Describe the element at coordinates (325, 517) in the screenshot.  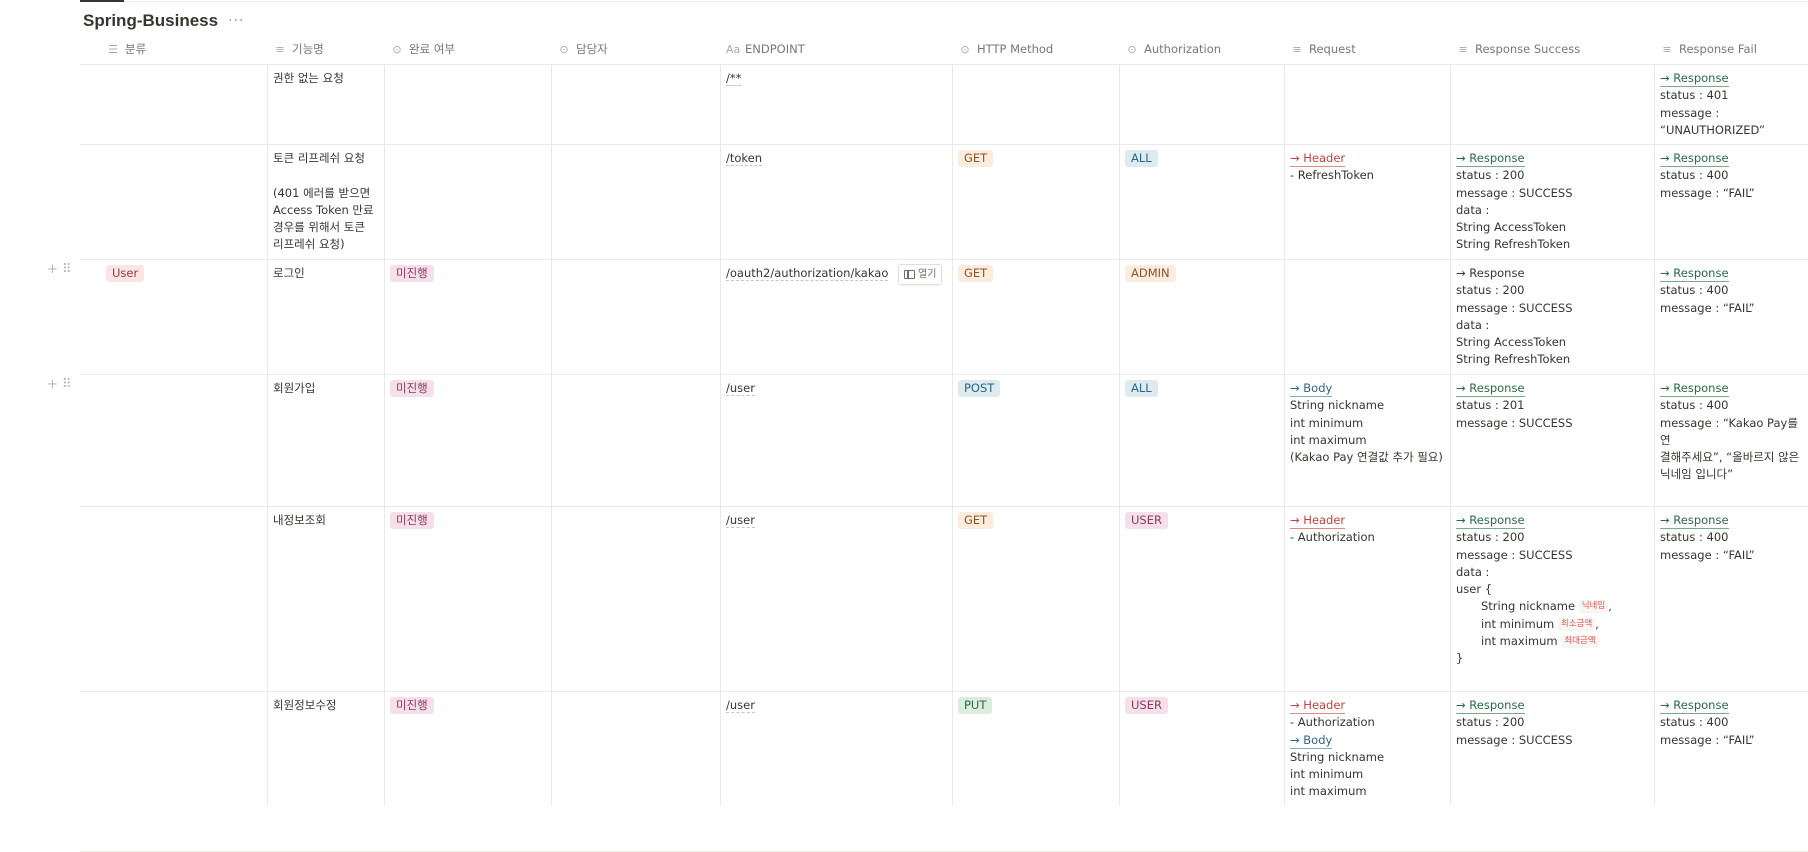
I see `cell-name: 내정보조회` at that location.